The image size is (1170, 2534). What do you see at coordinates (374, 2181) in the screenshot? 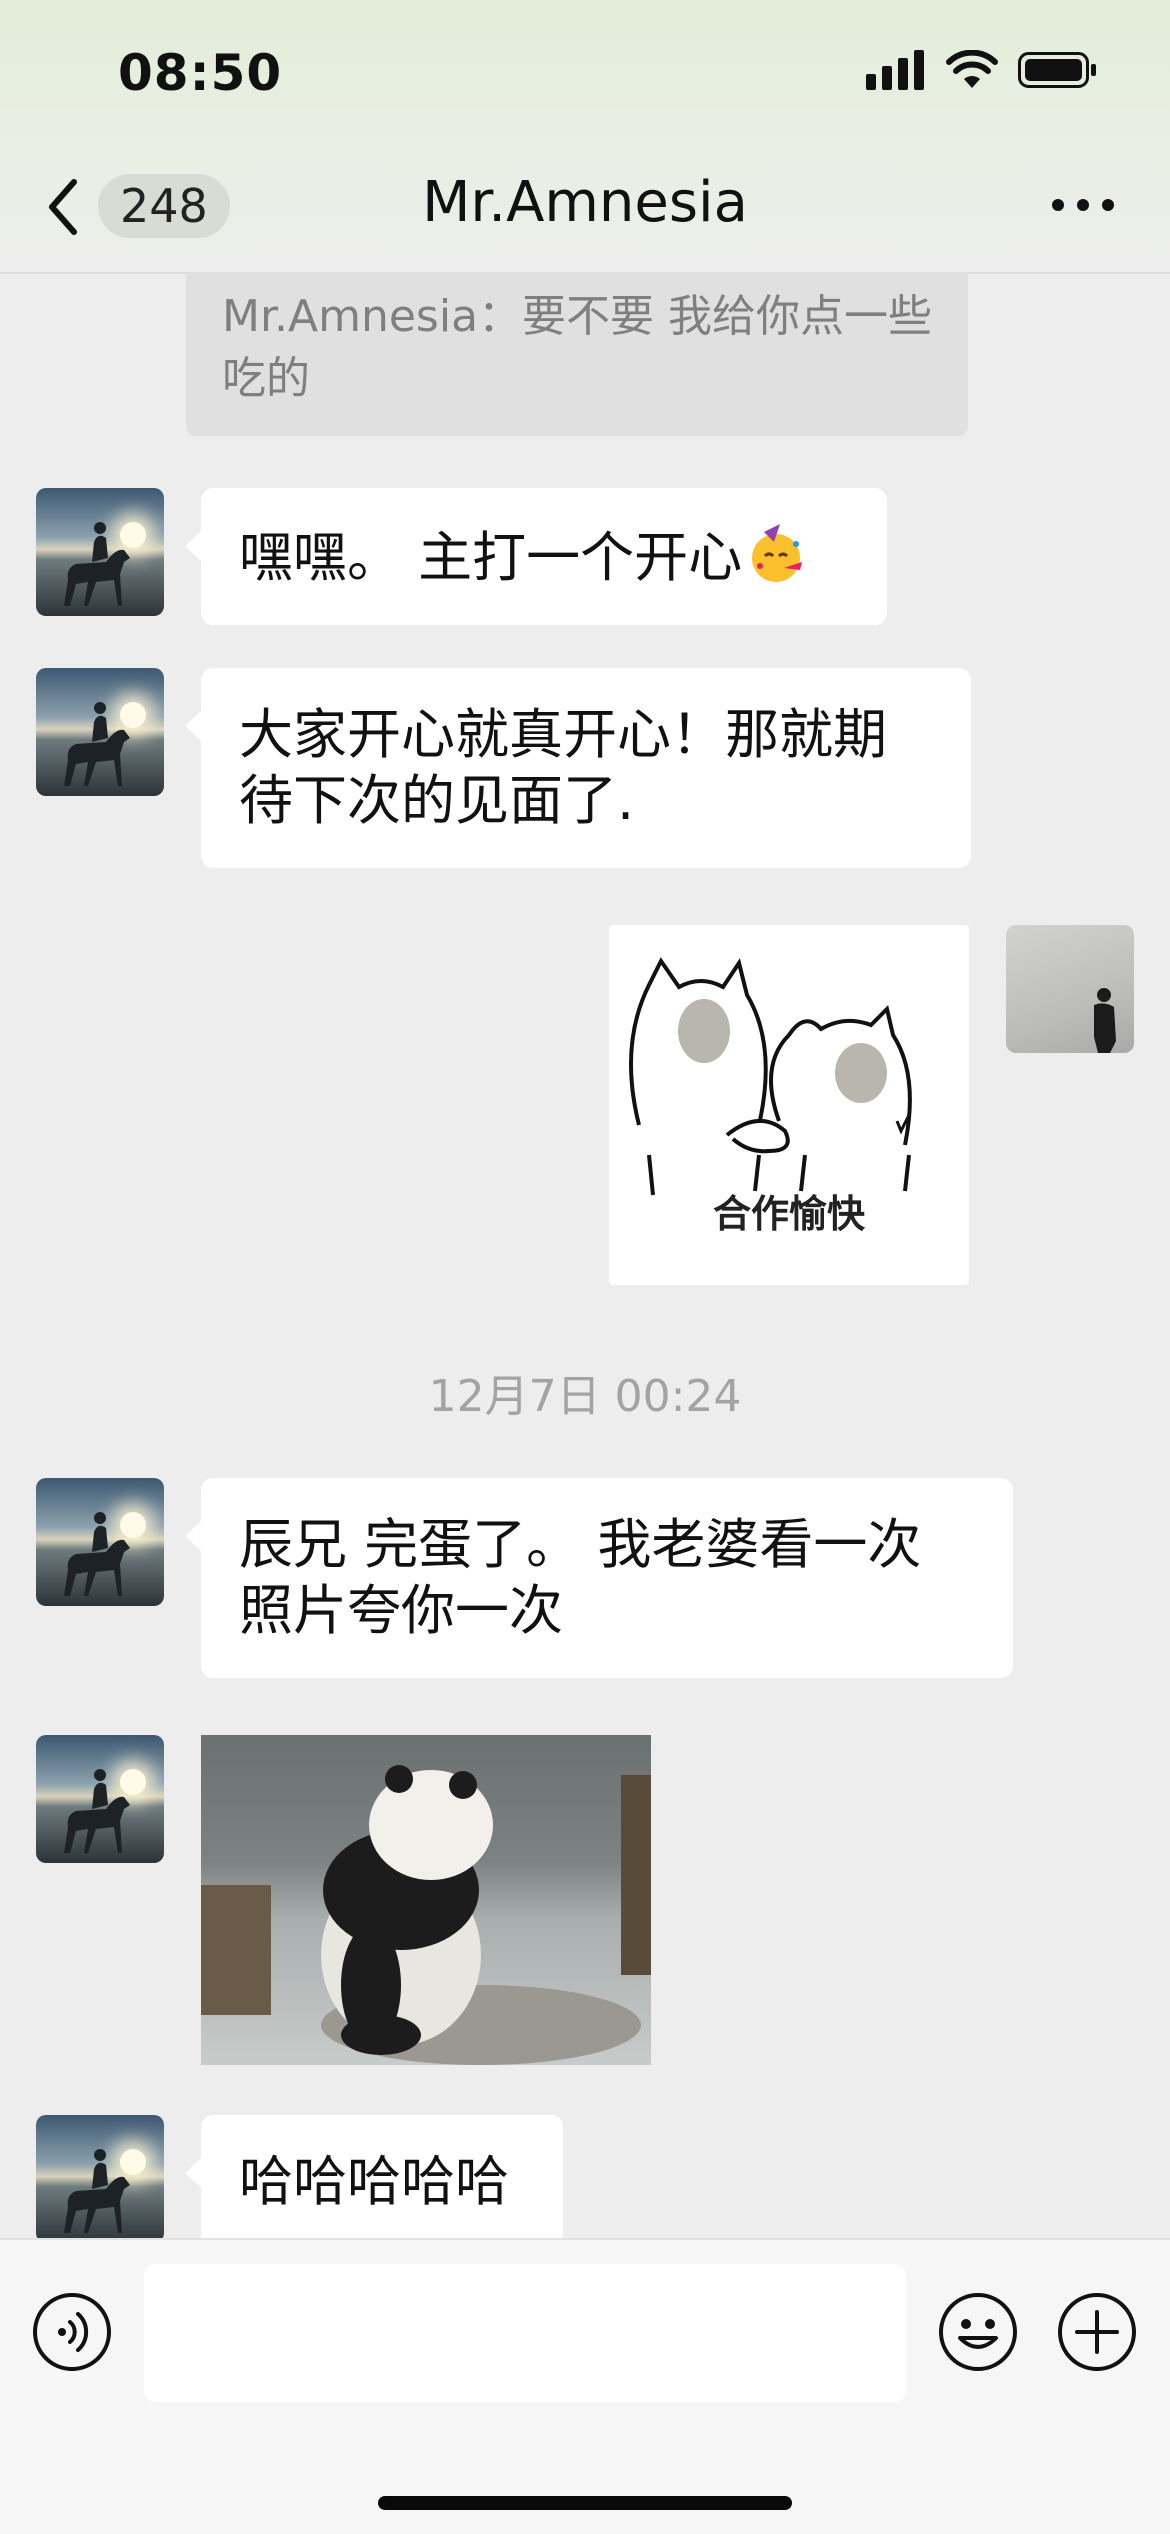
I see `message-text: 哈哈哈哈哈` at bounding box center [374, 2181].